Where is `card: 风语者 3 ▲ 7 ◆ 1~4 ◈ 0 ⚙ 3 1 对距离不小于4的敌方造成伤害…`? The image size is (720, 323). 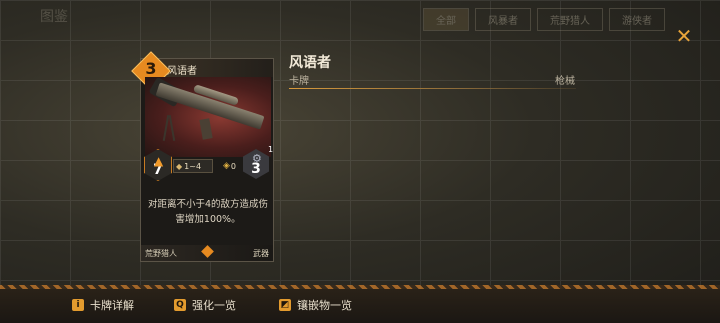
card: 风语者 3 ▲ 7 ◆ 1~4 ◈ 0 ⚙ 3 1 对距离不小于4的敌方造成伤害… is located at coordinates (202, 156).